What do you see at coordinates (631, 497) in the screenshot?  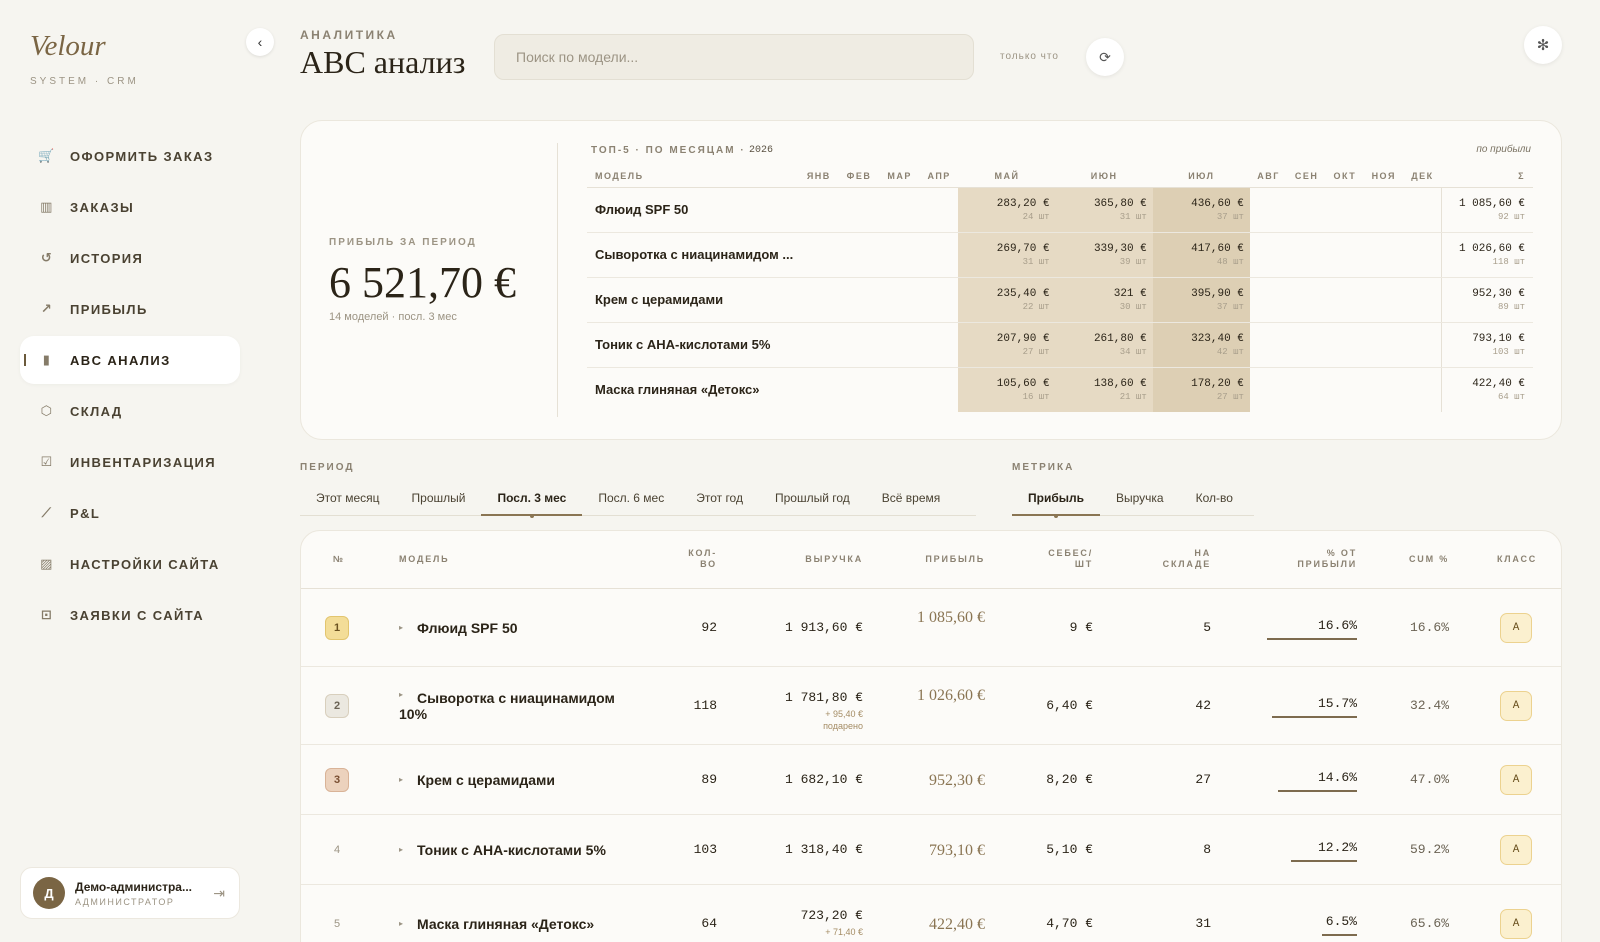 I see `period-tab: Посл. 6 мес` at bounding box center [631, 497].